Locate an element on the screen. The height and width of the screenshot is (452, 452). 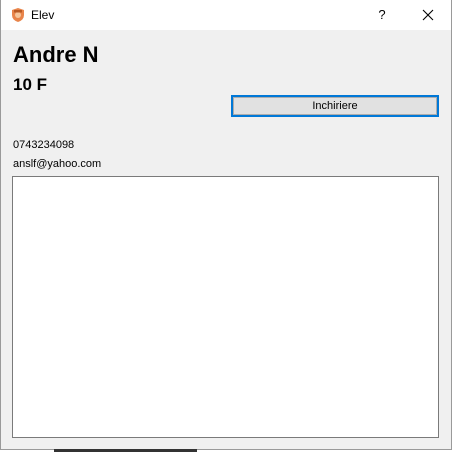
student-name: Andre N is located at coordinates (56, 54).